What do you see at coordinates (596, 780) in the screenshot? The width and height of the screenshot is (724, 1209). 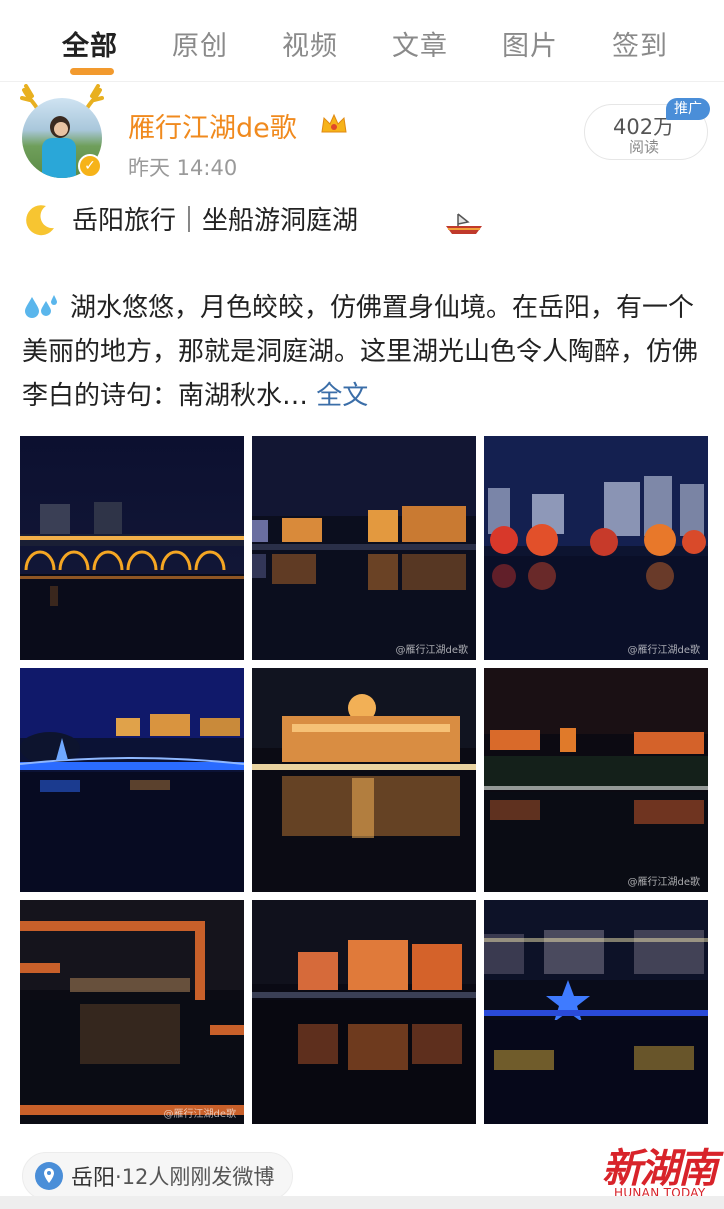 I see `photo-orange-skyline: @雁行江湖de歌` at bounding box center [596, 780].